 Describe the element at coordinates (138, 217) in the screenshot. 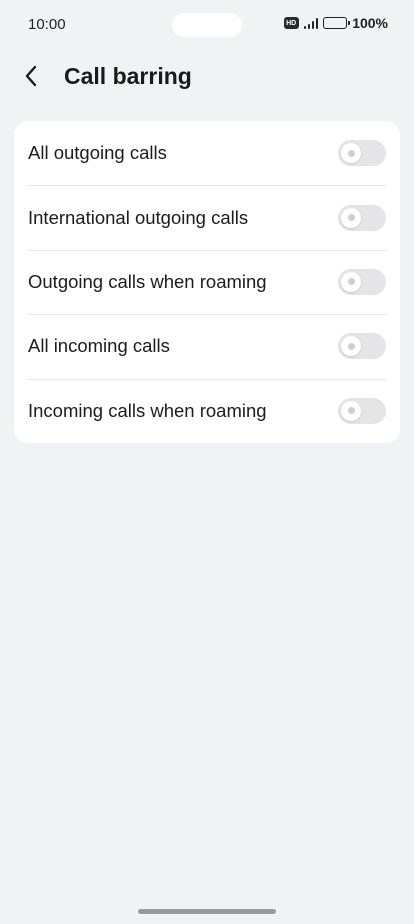

I see `setting-label: International outgoing calls` at that location.